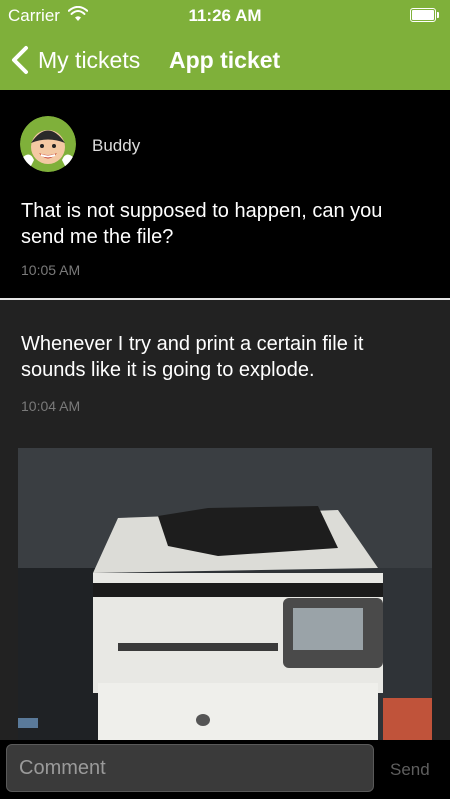  What do you see at coordinates (51, 270) in the screenshot?
I see `message-time: 10:05 AM` at bounding box center [51, 270].